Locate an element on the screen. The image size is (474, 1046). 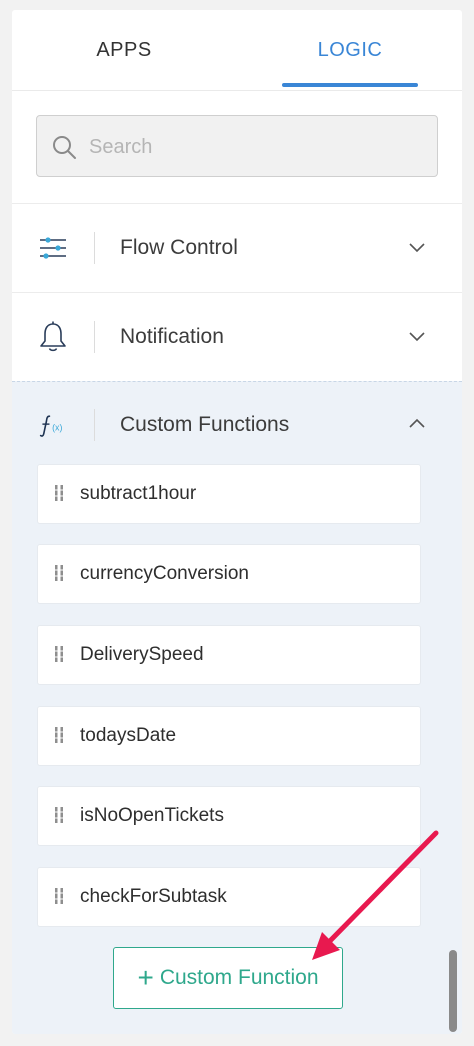
section-flow-control: Flow Control is located at coordinates (237, 247).